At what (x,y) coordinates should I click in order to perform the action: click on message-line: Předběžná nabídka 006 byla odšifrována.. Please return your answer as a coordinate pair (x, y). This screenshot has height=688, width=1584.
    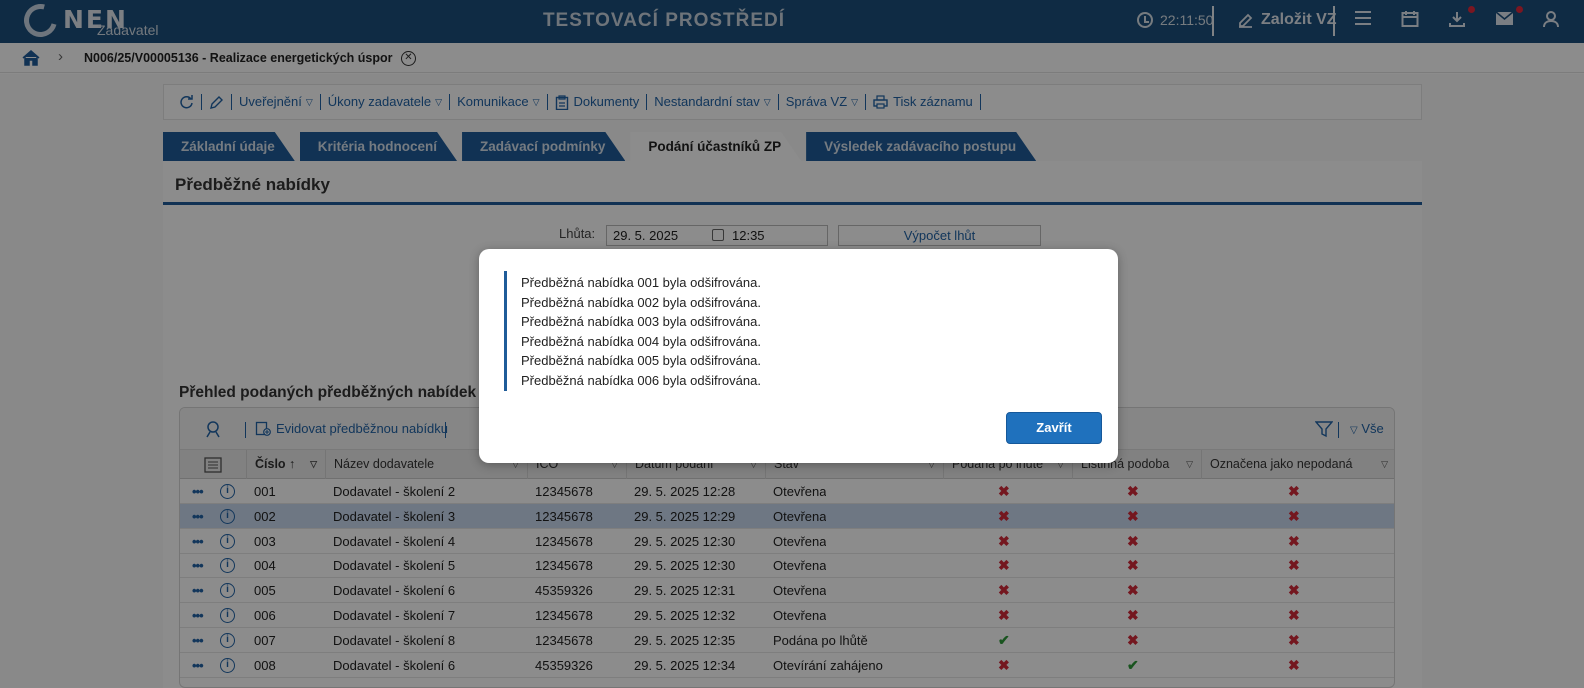
    Looking at the image, I should click on (641, 380).